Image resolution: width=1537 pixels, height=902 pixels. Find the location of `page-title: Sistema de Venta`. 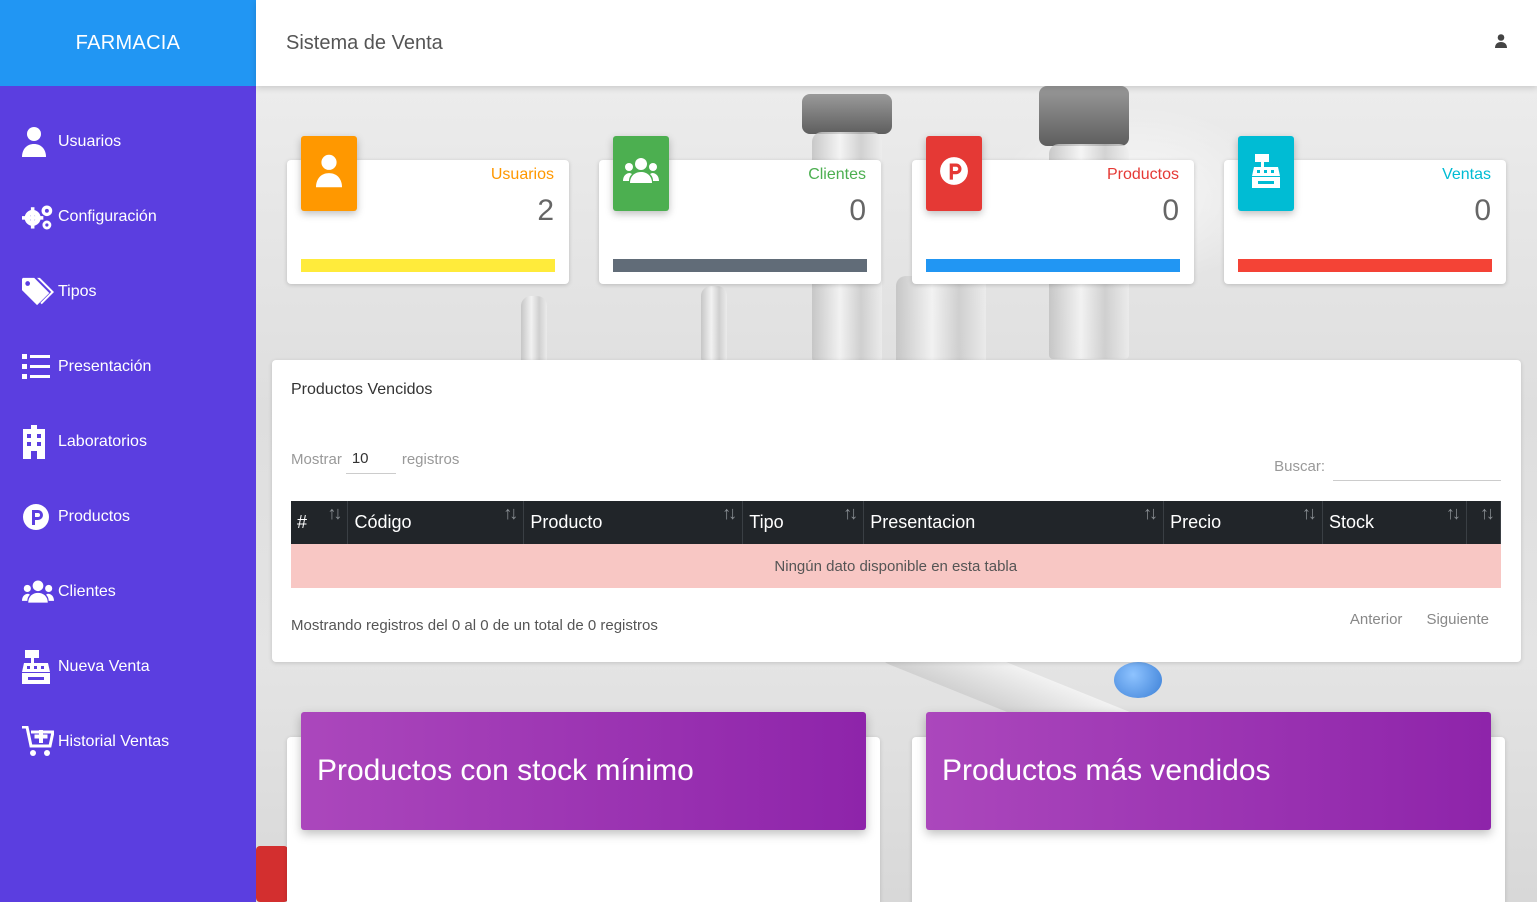

page-title: Sistema de Venta is located at coordinates (364, 42).